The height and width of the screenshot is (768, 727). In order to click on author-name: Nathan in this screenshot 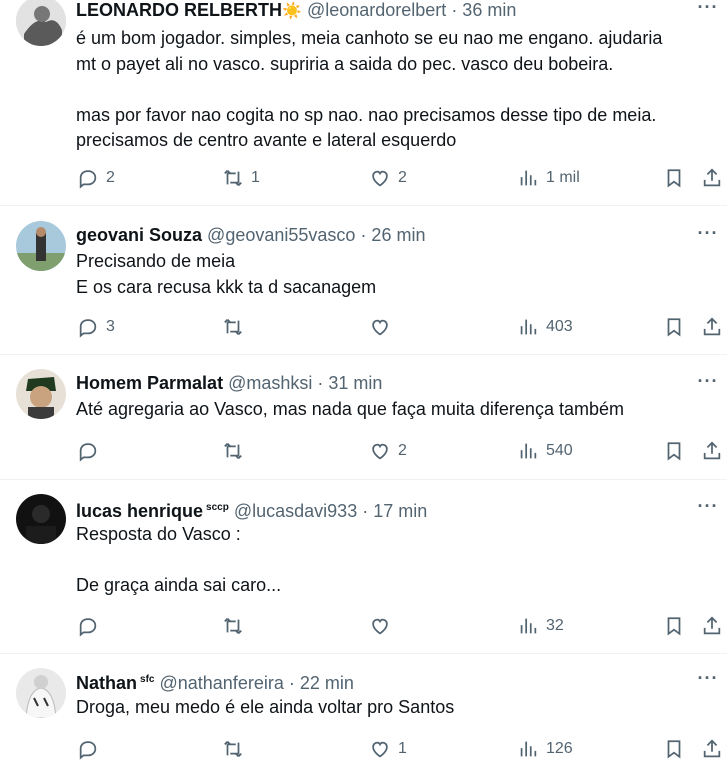, I will do `click(106, 683)`.